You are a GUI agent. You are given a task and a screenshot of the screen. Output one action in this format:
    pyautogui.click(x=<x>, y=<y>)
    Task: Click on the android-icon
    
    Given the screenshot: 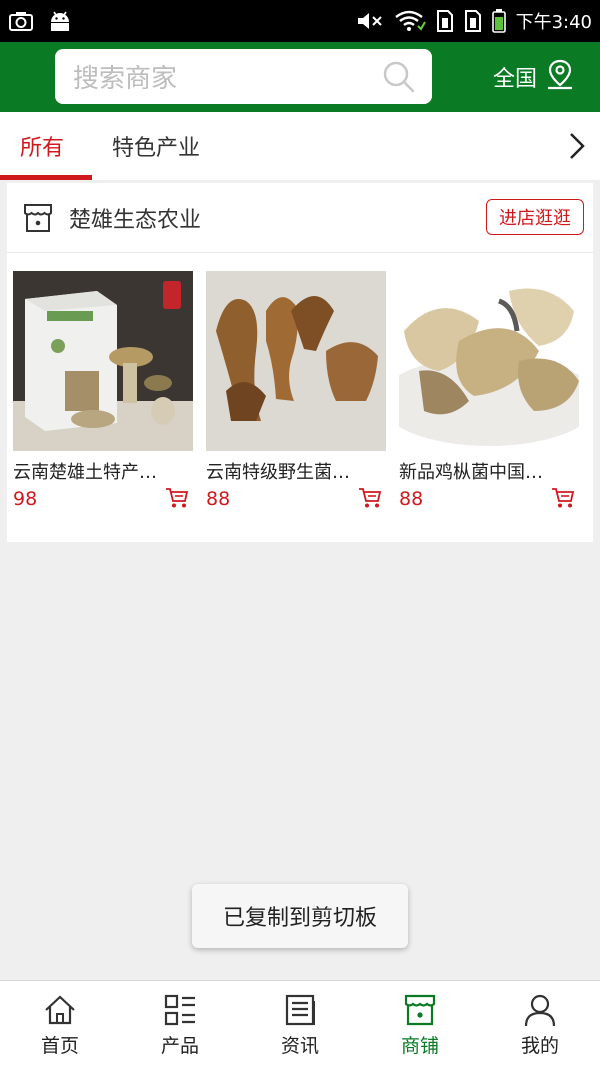 What is the action you would take?
    pyautogui.click(x=60, y=21)
    